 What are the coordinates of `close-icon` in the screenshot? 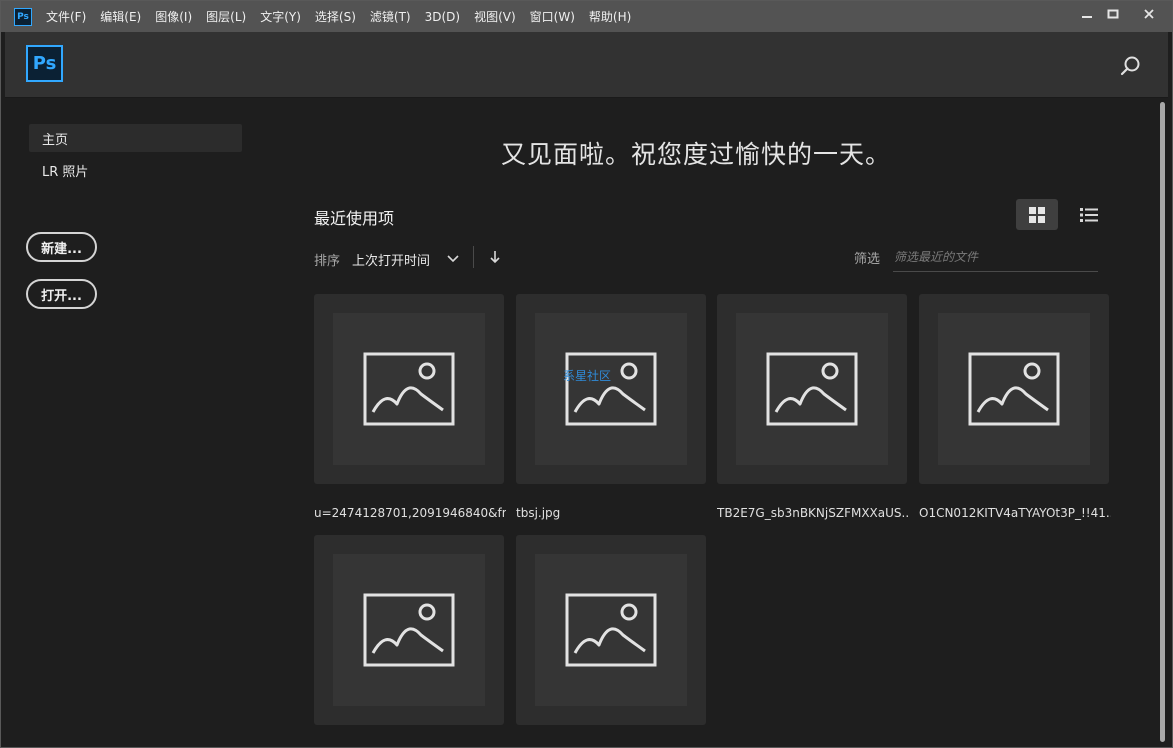 It's located at (1149, 14).